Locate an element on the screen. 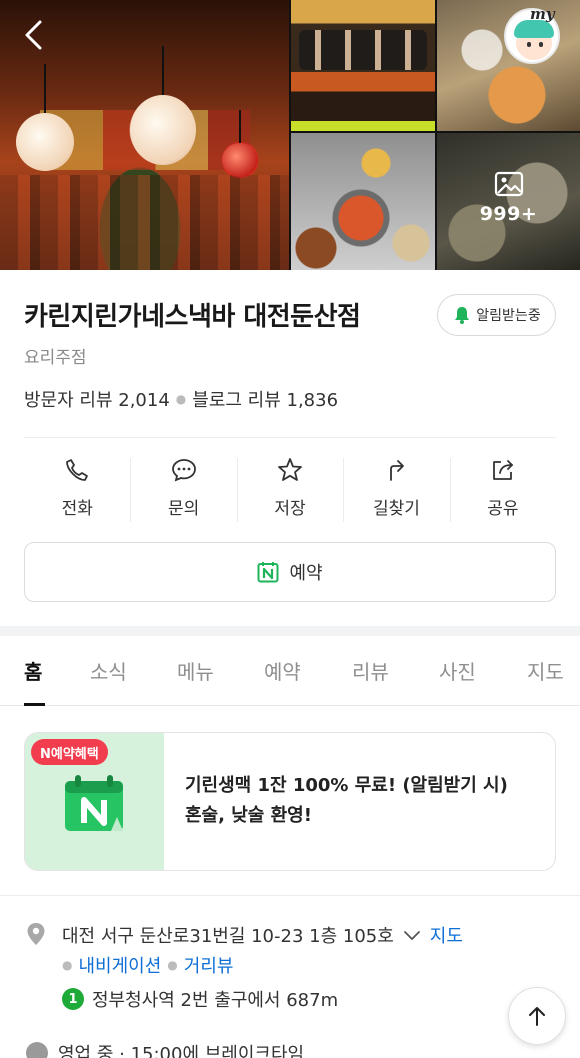 The image size is (580, 1058). section-divider is located at coordinates (290, 631).